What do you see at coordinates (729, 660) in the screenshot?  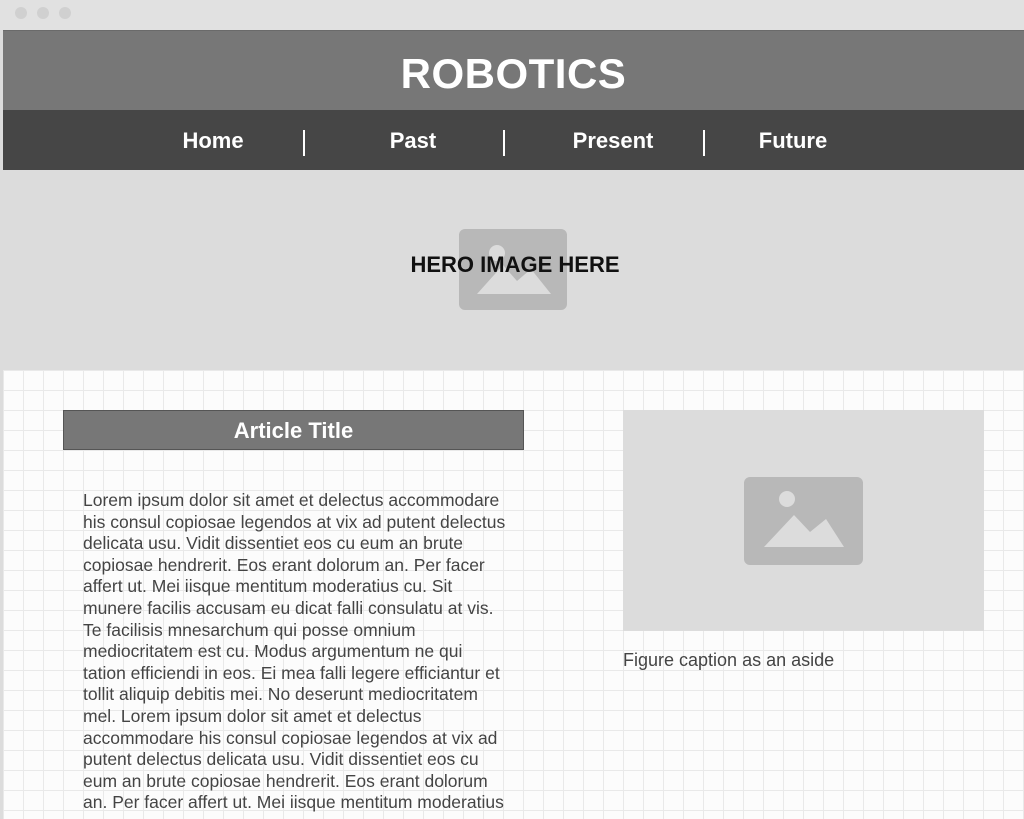 I see `figure-caption: Figure caption as an aside` at bounding box center [729, 660].